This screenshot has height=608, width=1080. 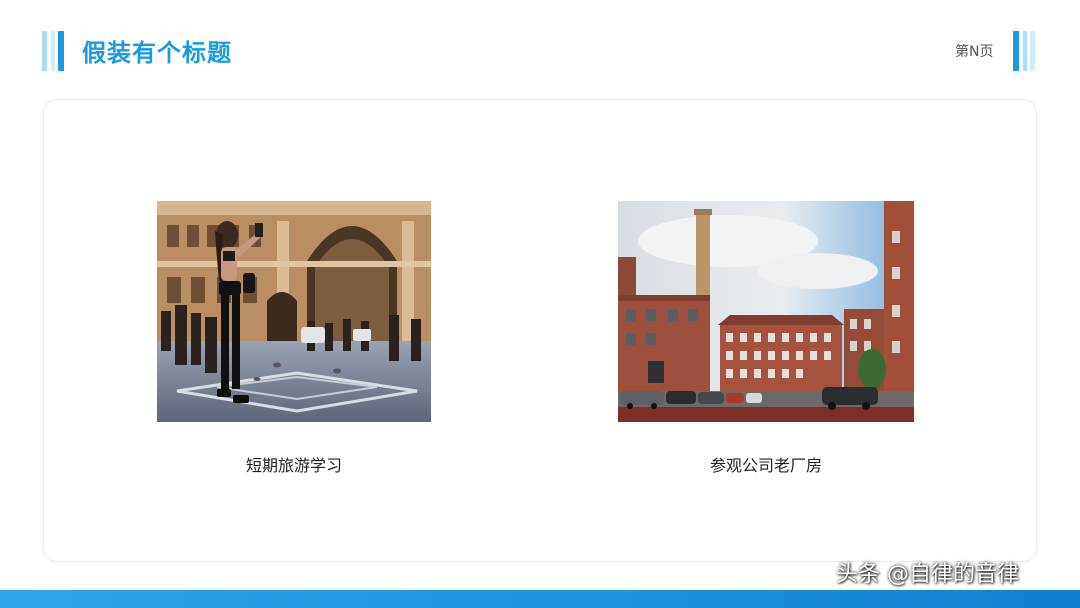 I want to click on bottom-accent-bar, so click(x=540, y=599).